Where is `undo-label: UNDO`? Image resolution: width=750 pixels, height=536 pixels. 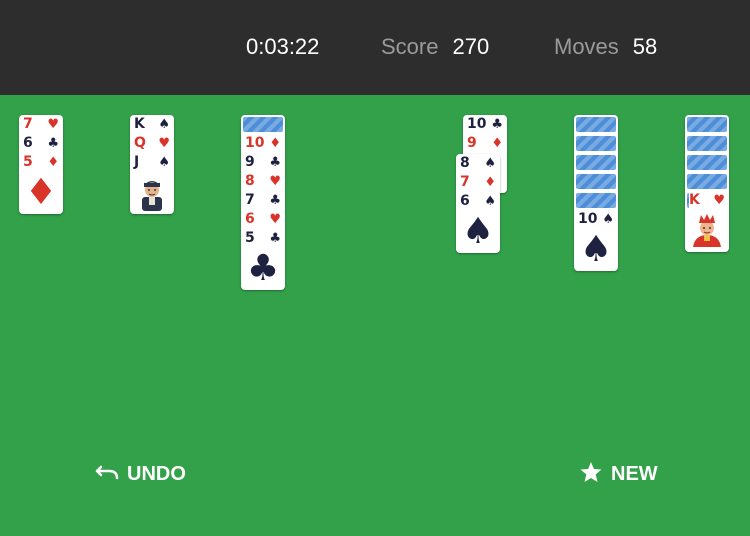
undo-label: UNDO is located at coordinates (156, 474).